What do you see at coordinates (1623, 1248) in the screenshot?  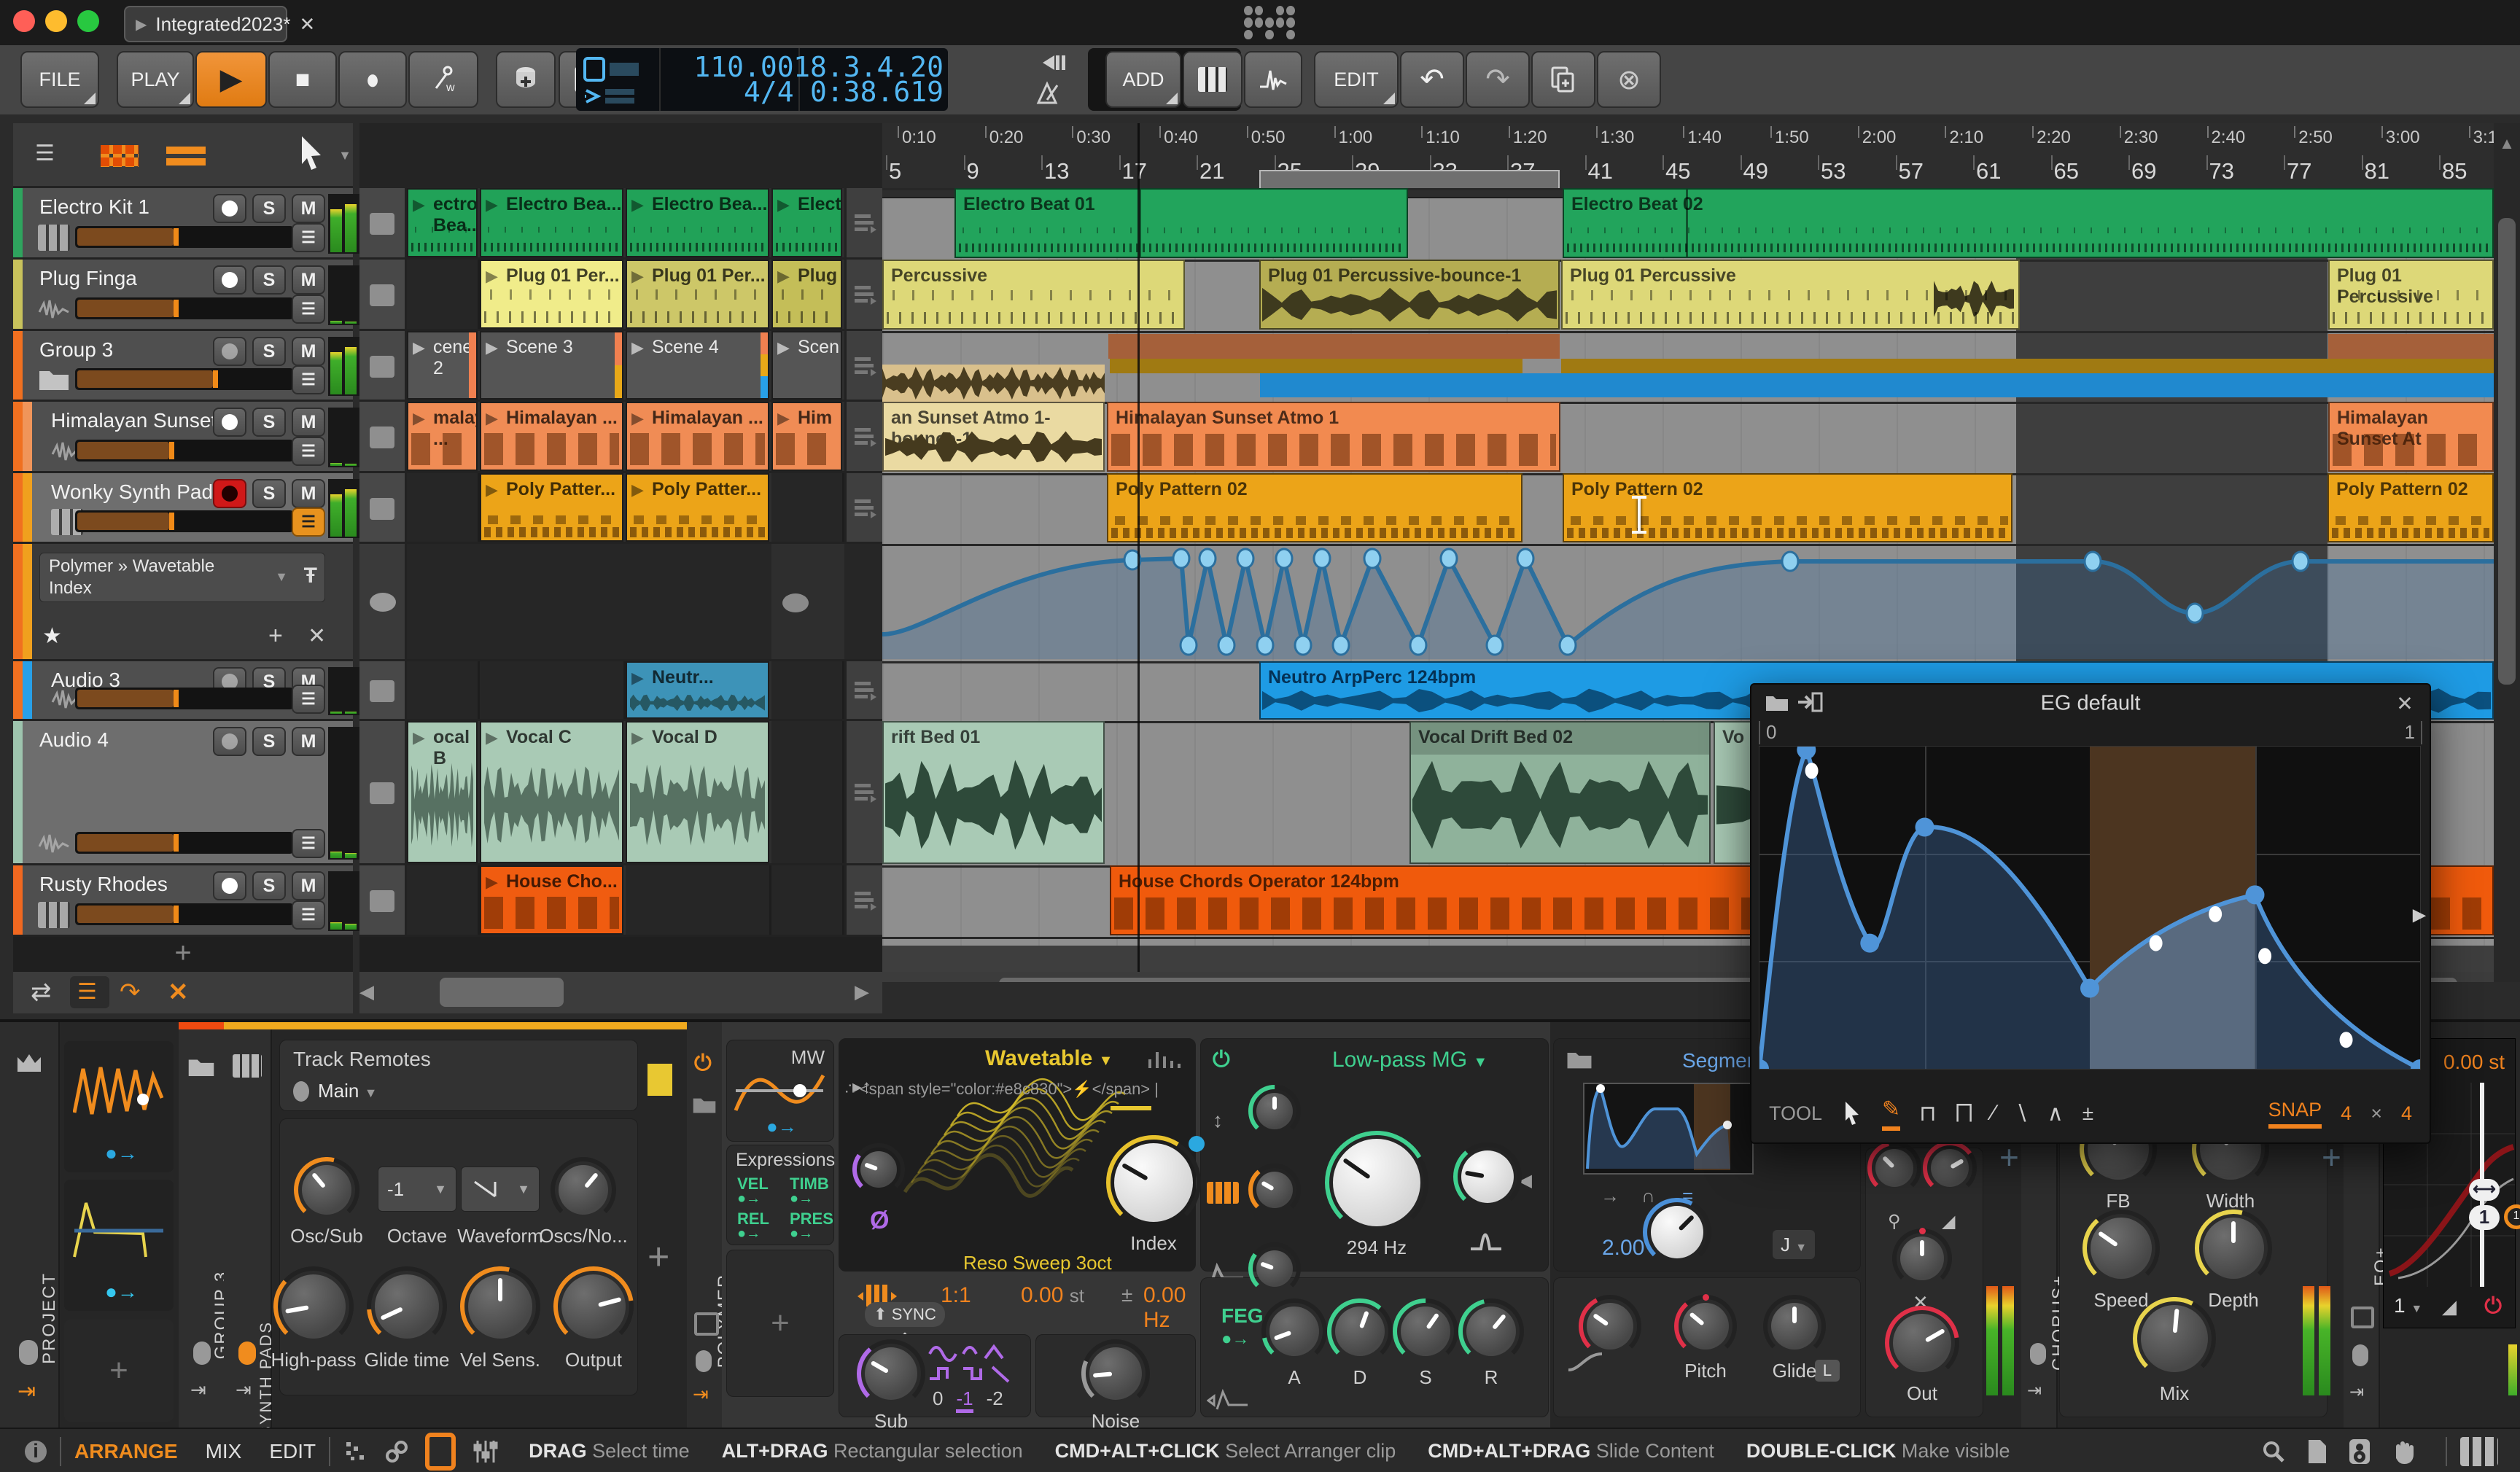 I see `segments-rate-value: 2.00` at bounding box center [1623, 1248].